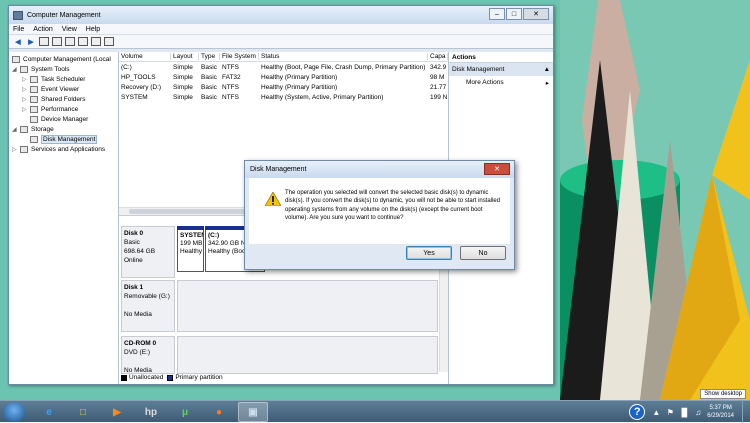 The height and width of the screenshot is (423, 750). What do you see at coordinates (239, 56) in the screenshot?
I see `column-file-system: File System` at bounding box center [239, 56].